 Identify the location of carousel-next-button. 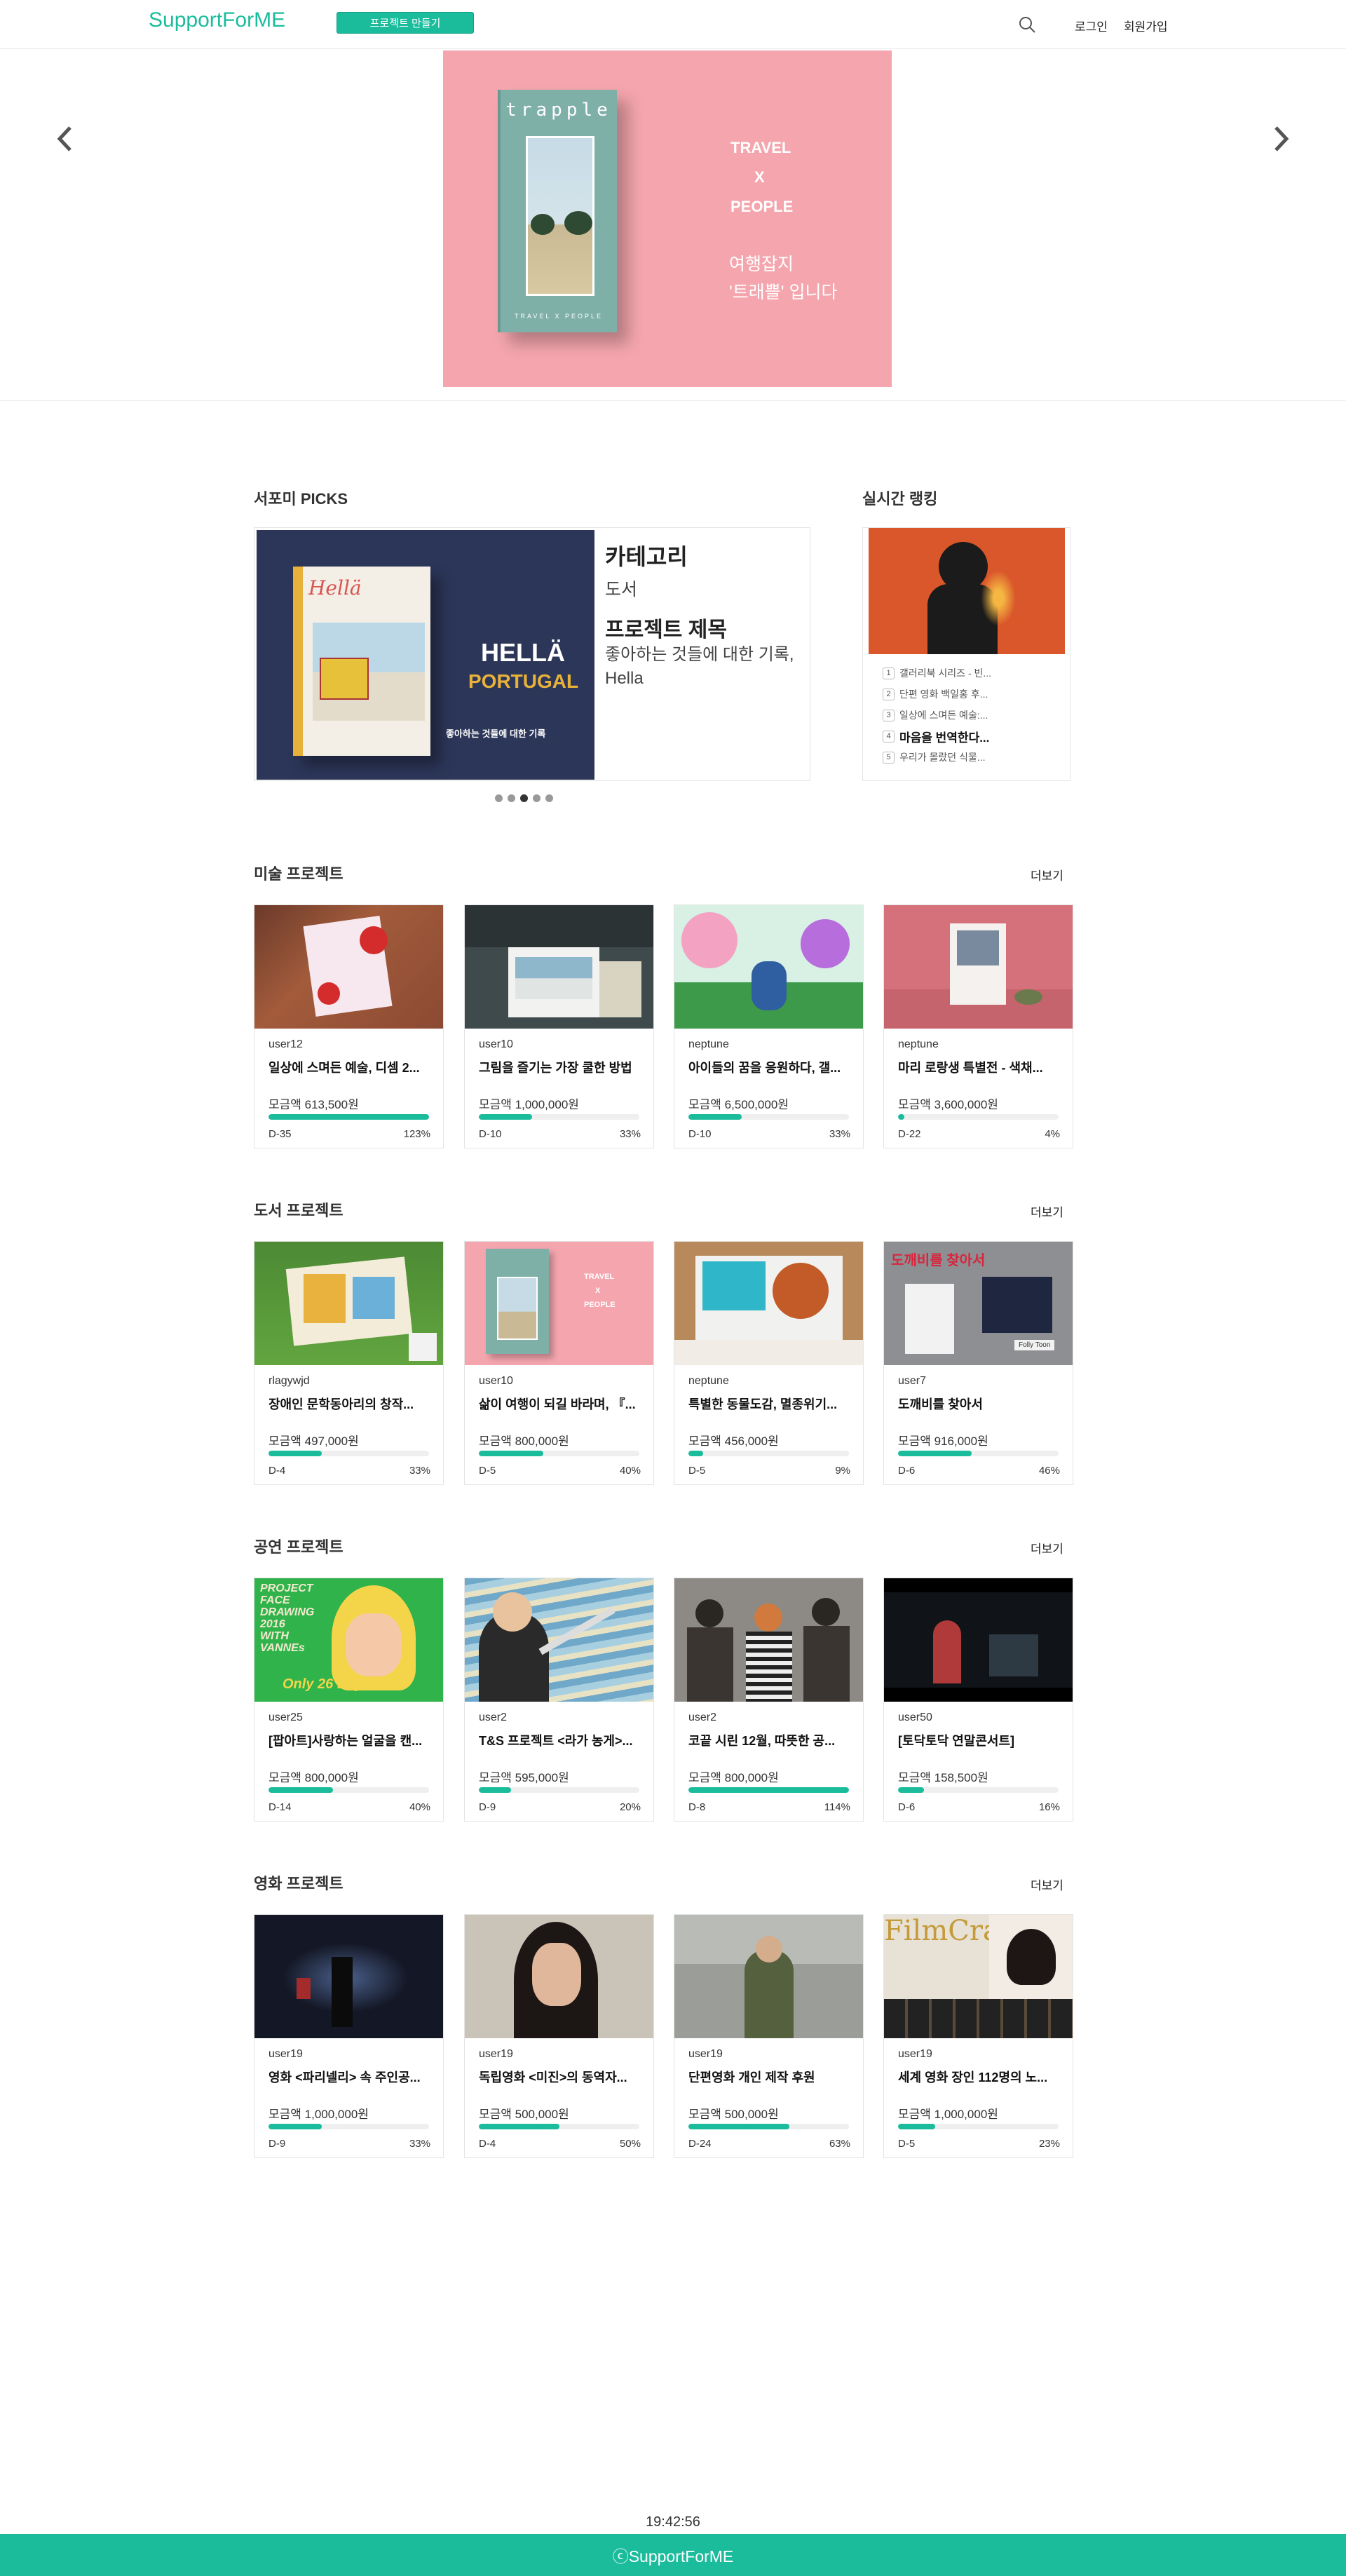
(1281, 139).